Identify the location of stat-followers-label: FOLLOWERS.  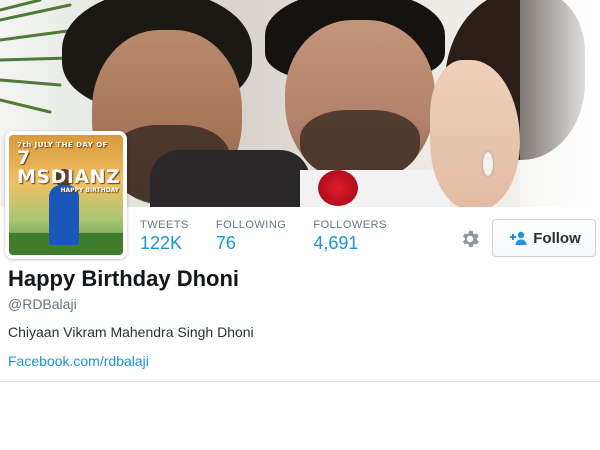
(350, 225).